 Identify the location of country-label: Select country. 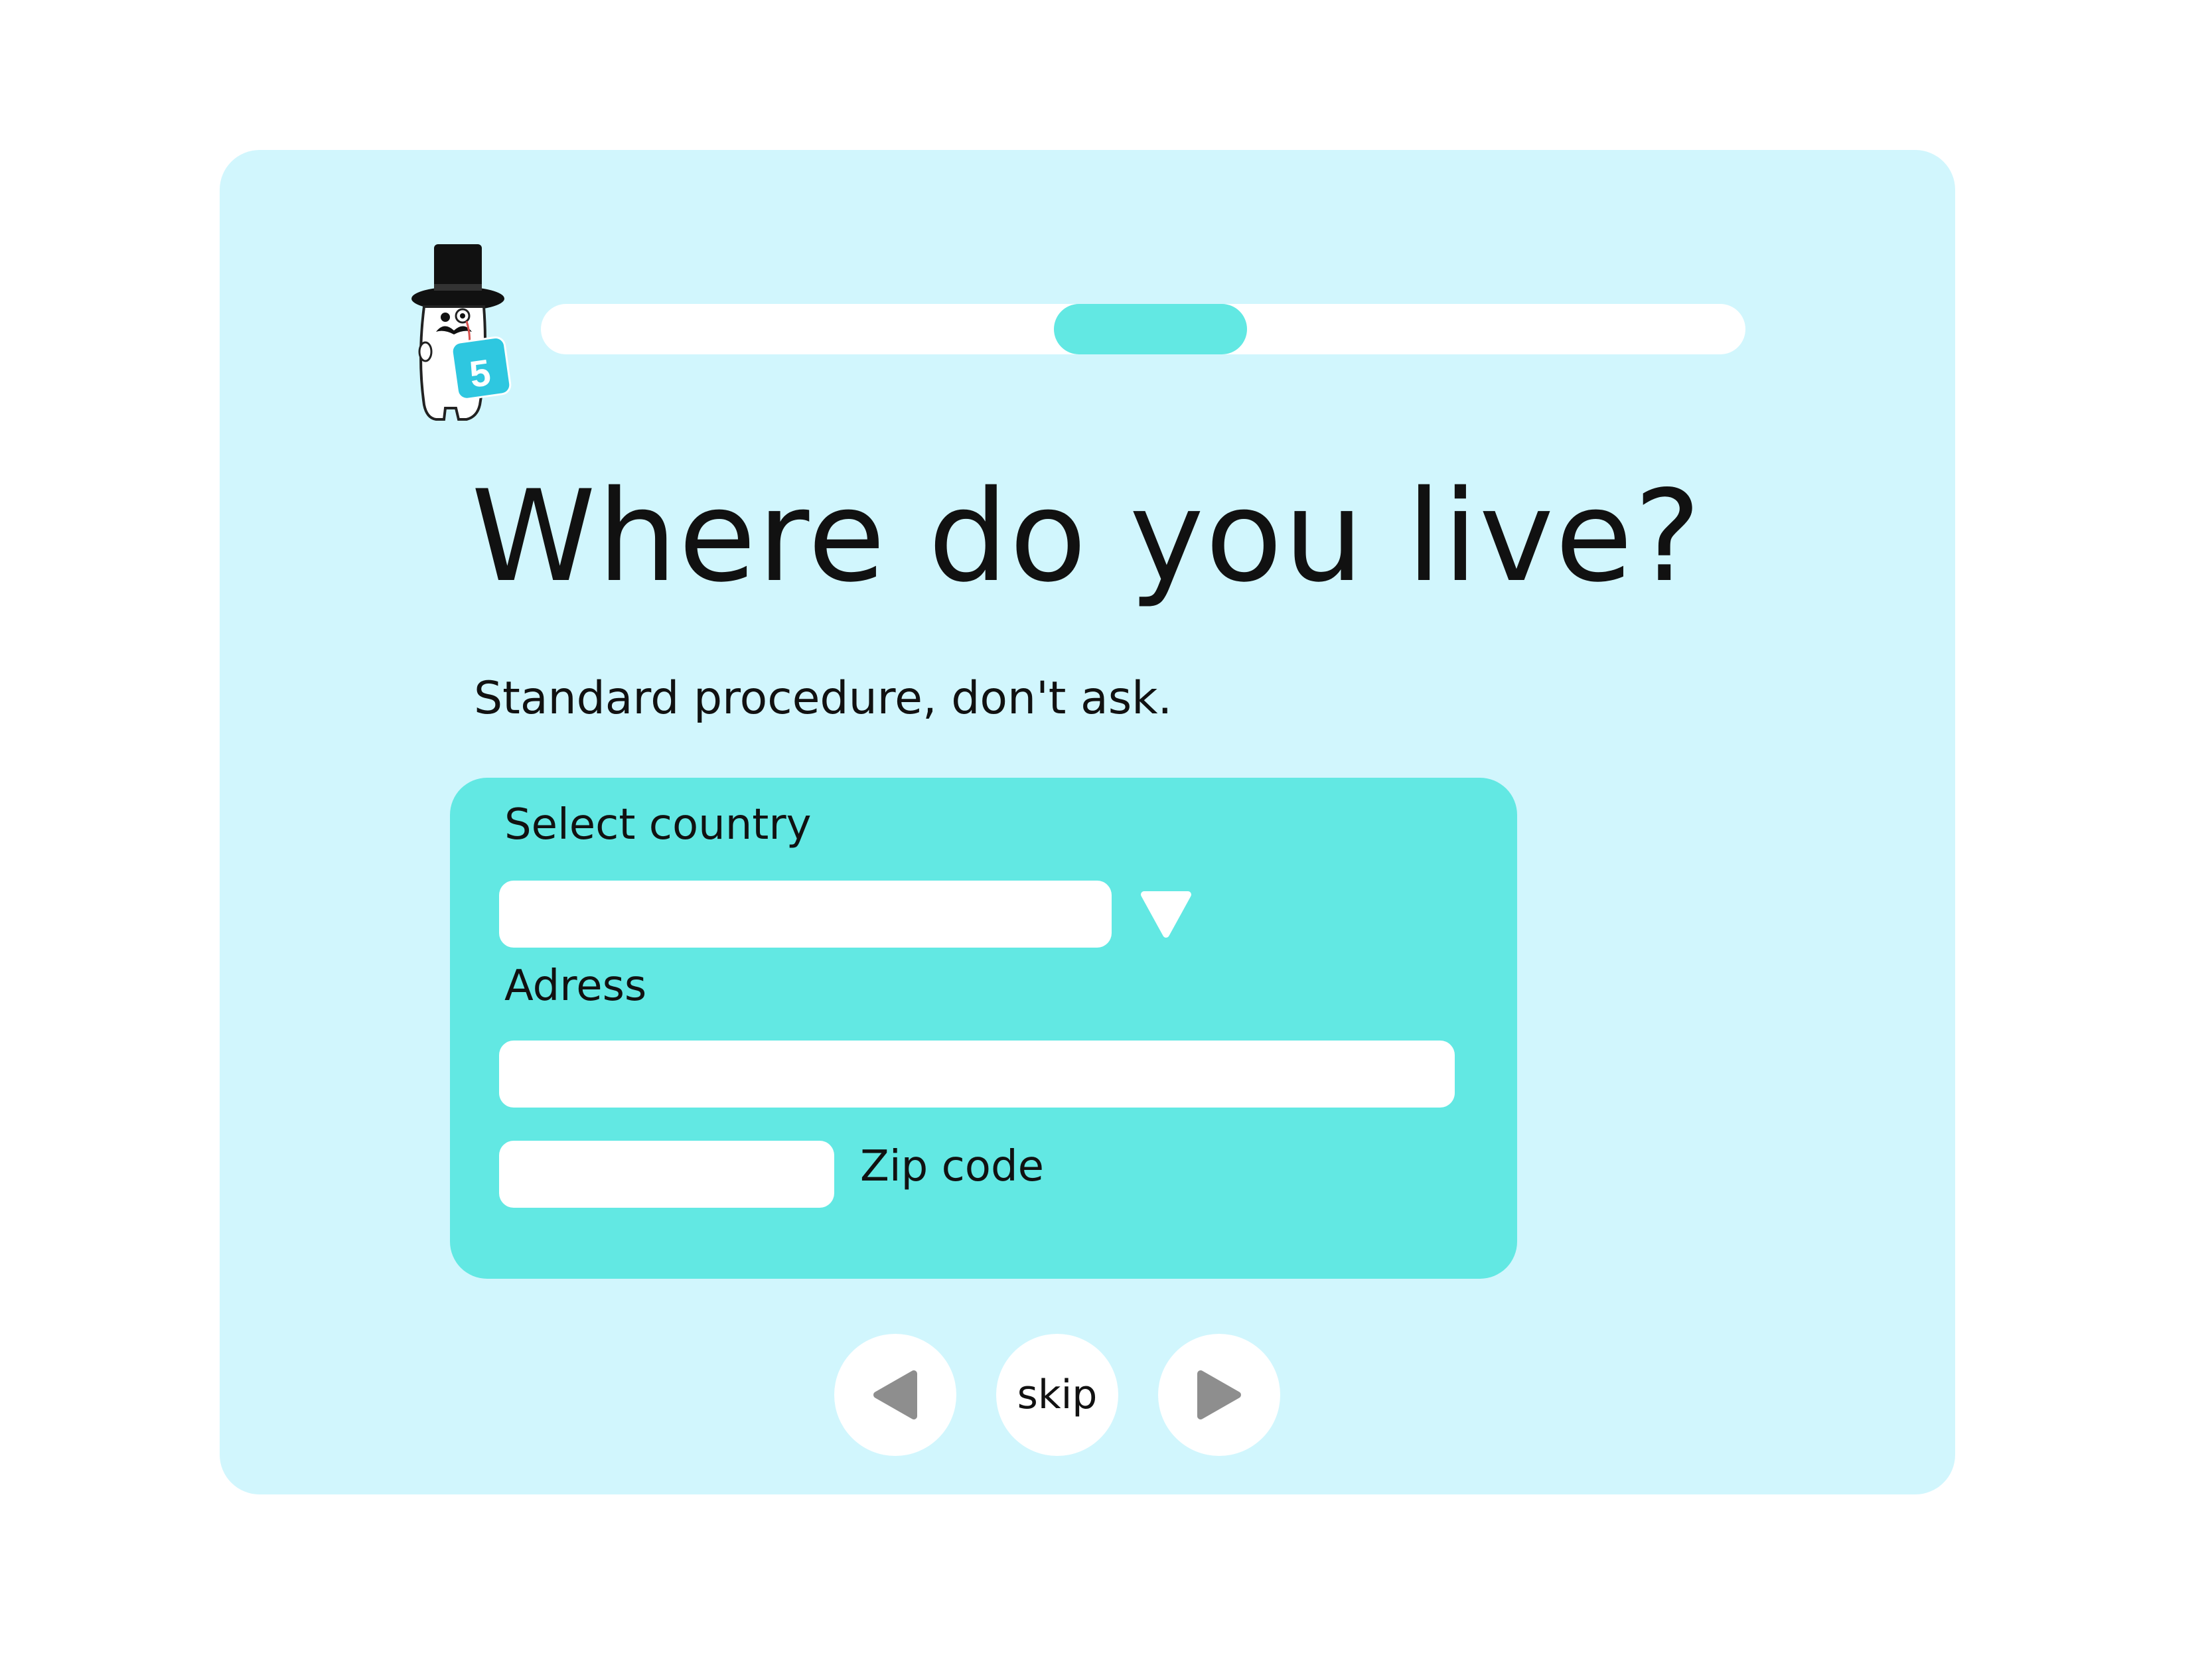
(658, 824).